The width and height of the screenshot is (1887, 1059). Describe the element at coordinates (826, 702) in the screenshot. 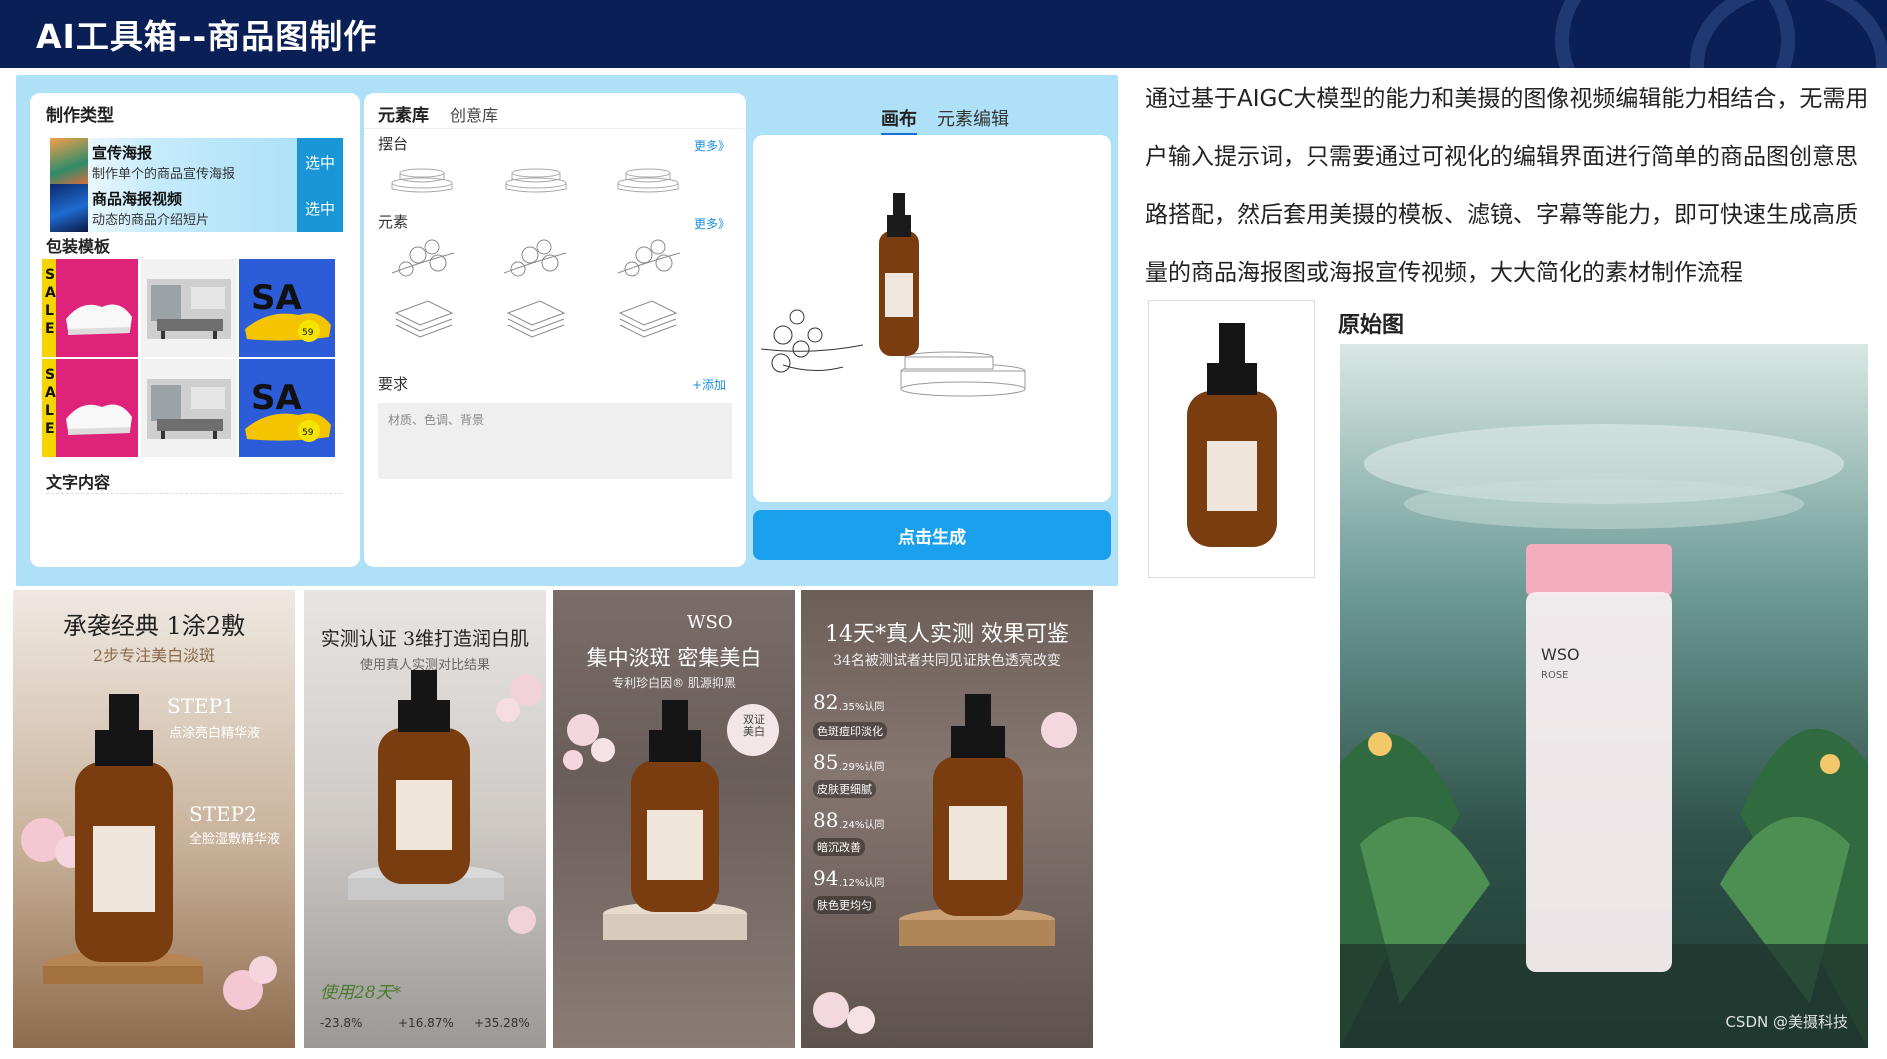

I see `metric-num: 82` at that location.